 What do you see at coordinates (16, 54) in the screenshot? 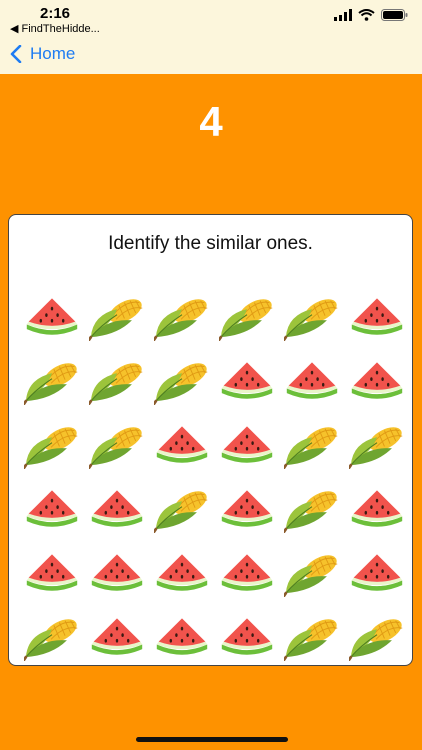
I see `chevron-left-icon` at bounding box center [16, 54].